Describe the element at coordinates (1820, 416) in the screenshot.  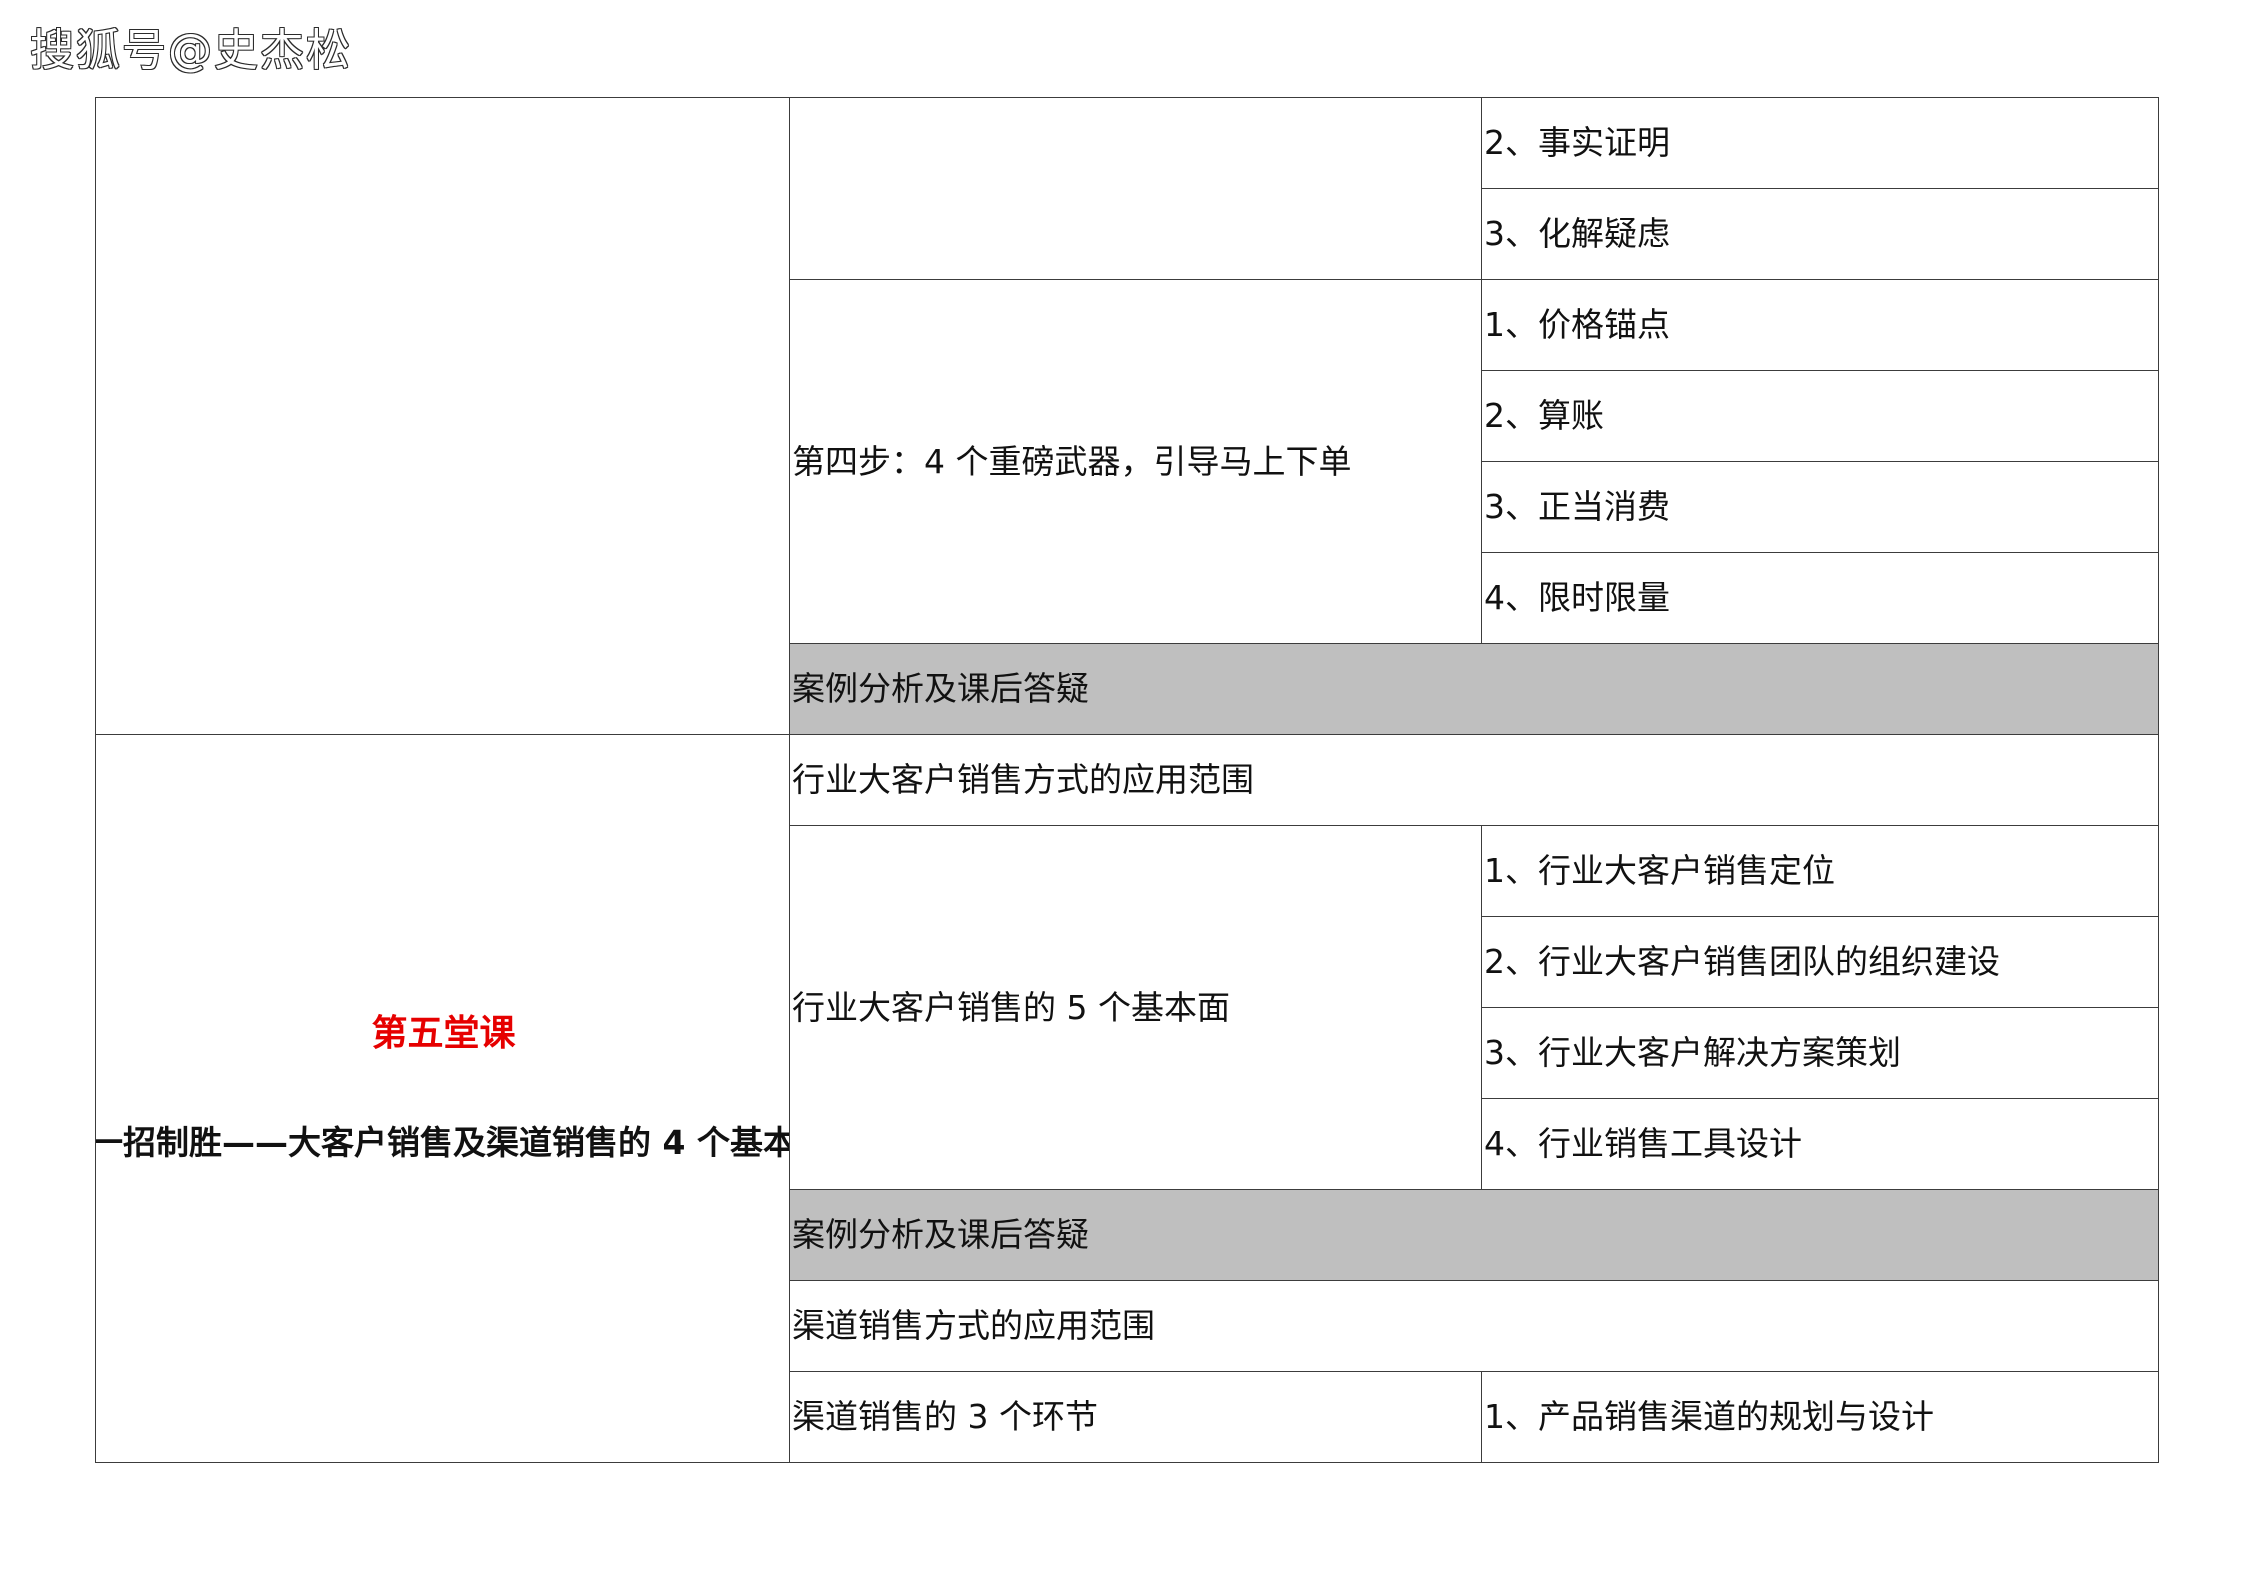
I see `list-item: 2、算账` at that location.